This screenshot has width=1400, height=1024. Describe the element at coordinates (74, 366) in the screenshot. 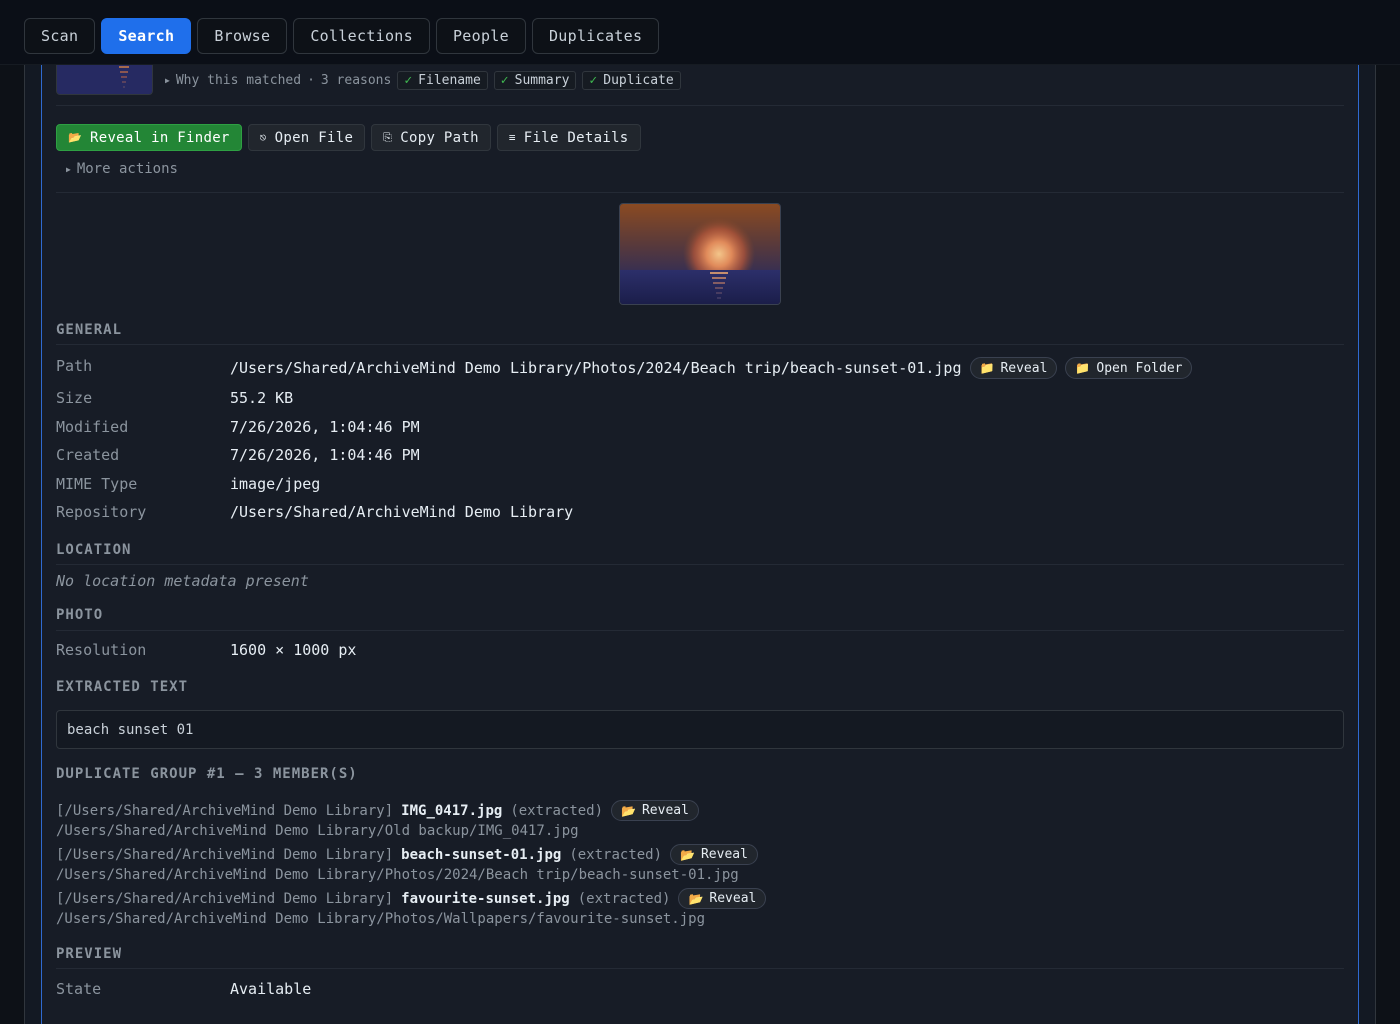

I see `path-label: Path` at that location.